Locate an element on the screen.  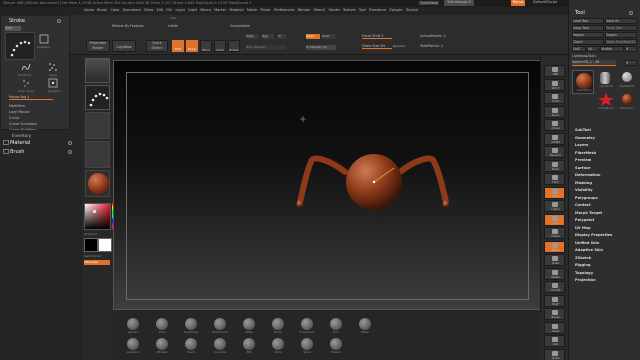
z-intensity-slider: Z Intensity 25 is located at coordinates (321, 47).